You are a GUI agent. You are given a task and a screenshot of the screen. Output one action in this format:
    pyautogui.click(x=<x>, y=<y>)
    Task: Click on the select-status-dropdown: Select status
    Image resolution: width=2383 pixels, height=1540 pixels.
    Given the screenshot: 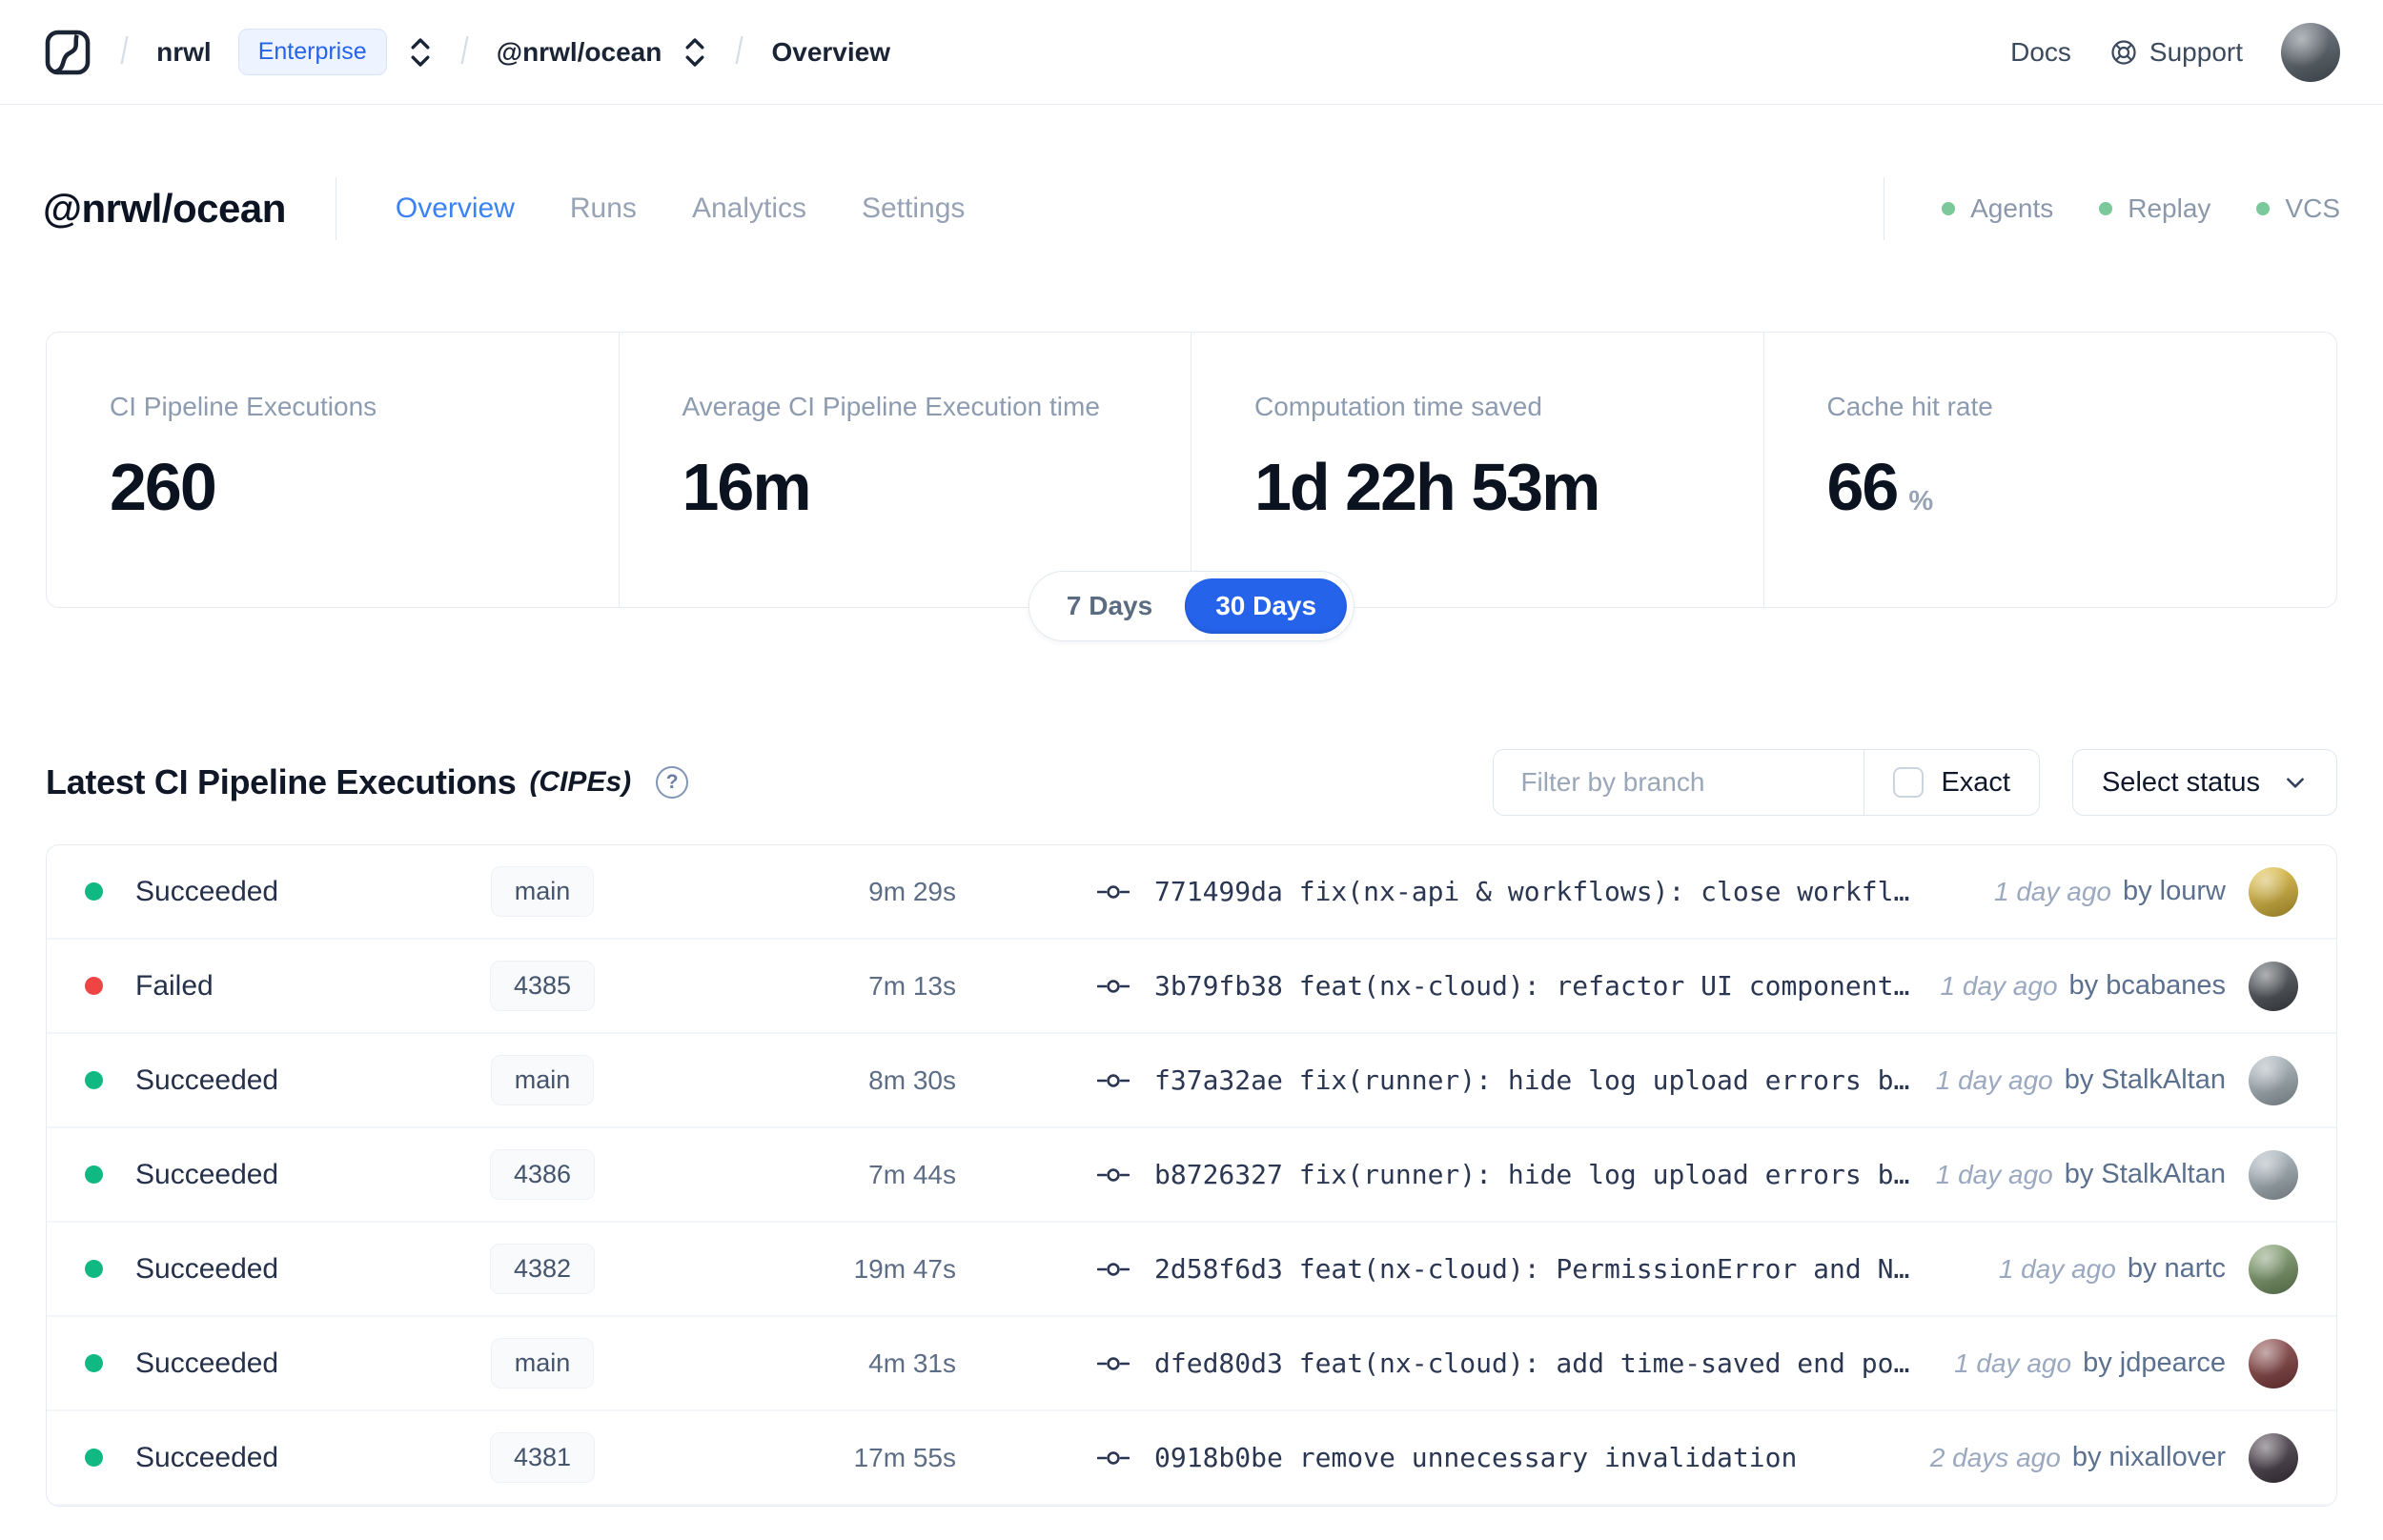 What is the action you would take?
    pyautogui.click(x=2204, y=782)
    